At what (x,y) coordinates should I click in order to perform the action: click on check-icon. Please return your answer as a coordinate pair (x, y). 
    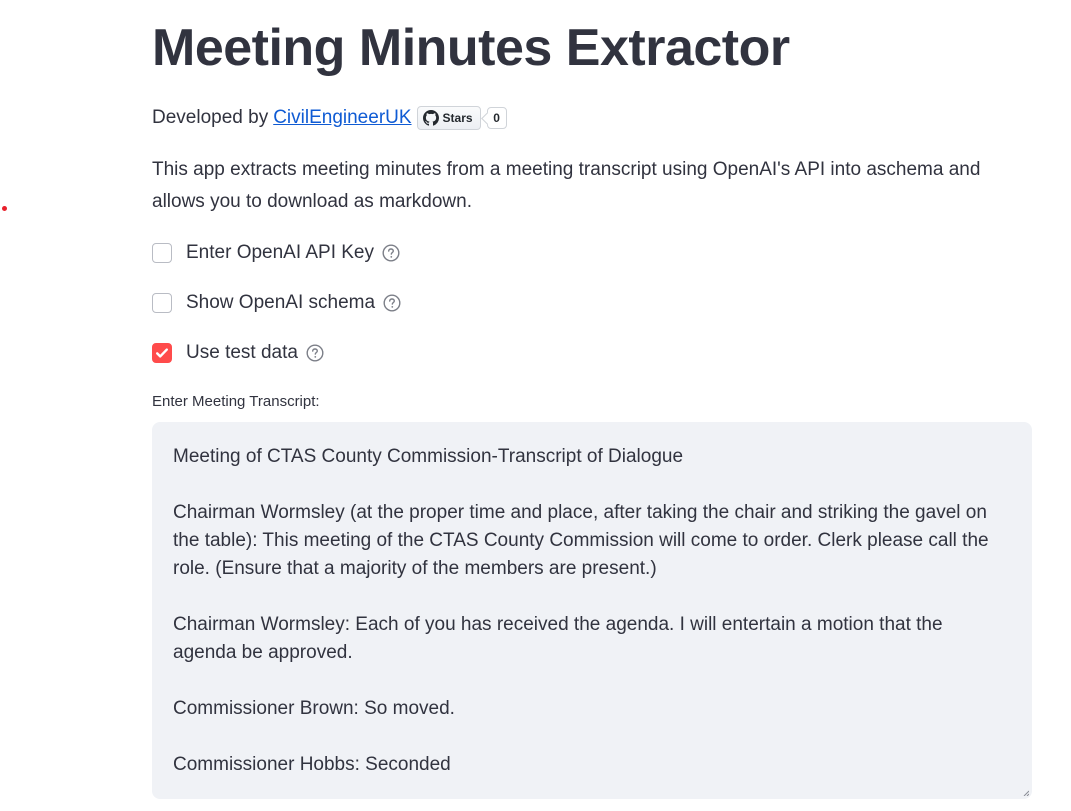
    Looking at the image, I should click on (162, 353).